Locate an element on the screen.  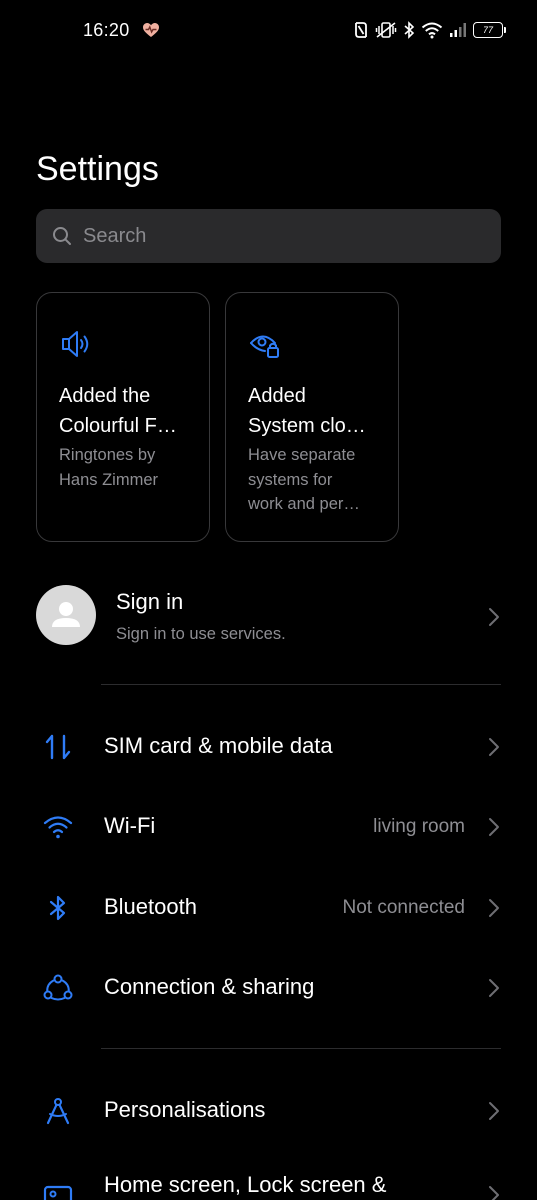
status-time: 16:20 is located at coordinates (106, 30).